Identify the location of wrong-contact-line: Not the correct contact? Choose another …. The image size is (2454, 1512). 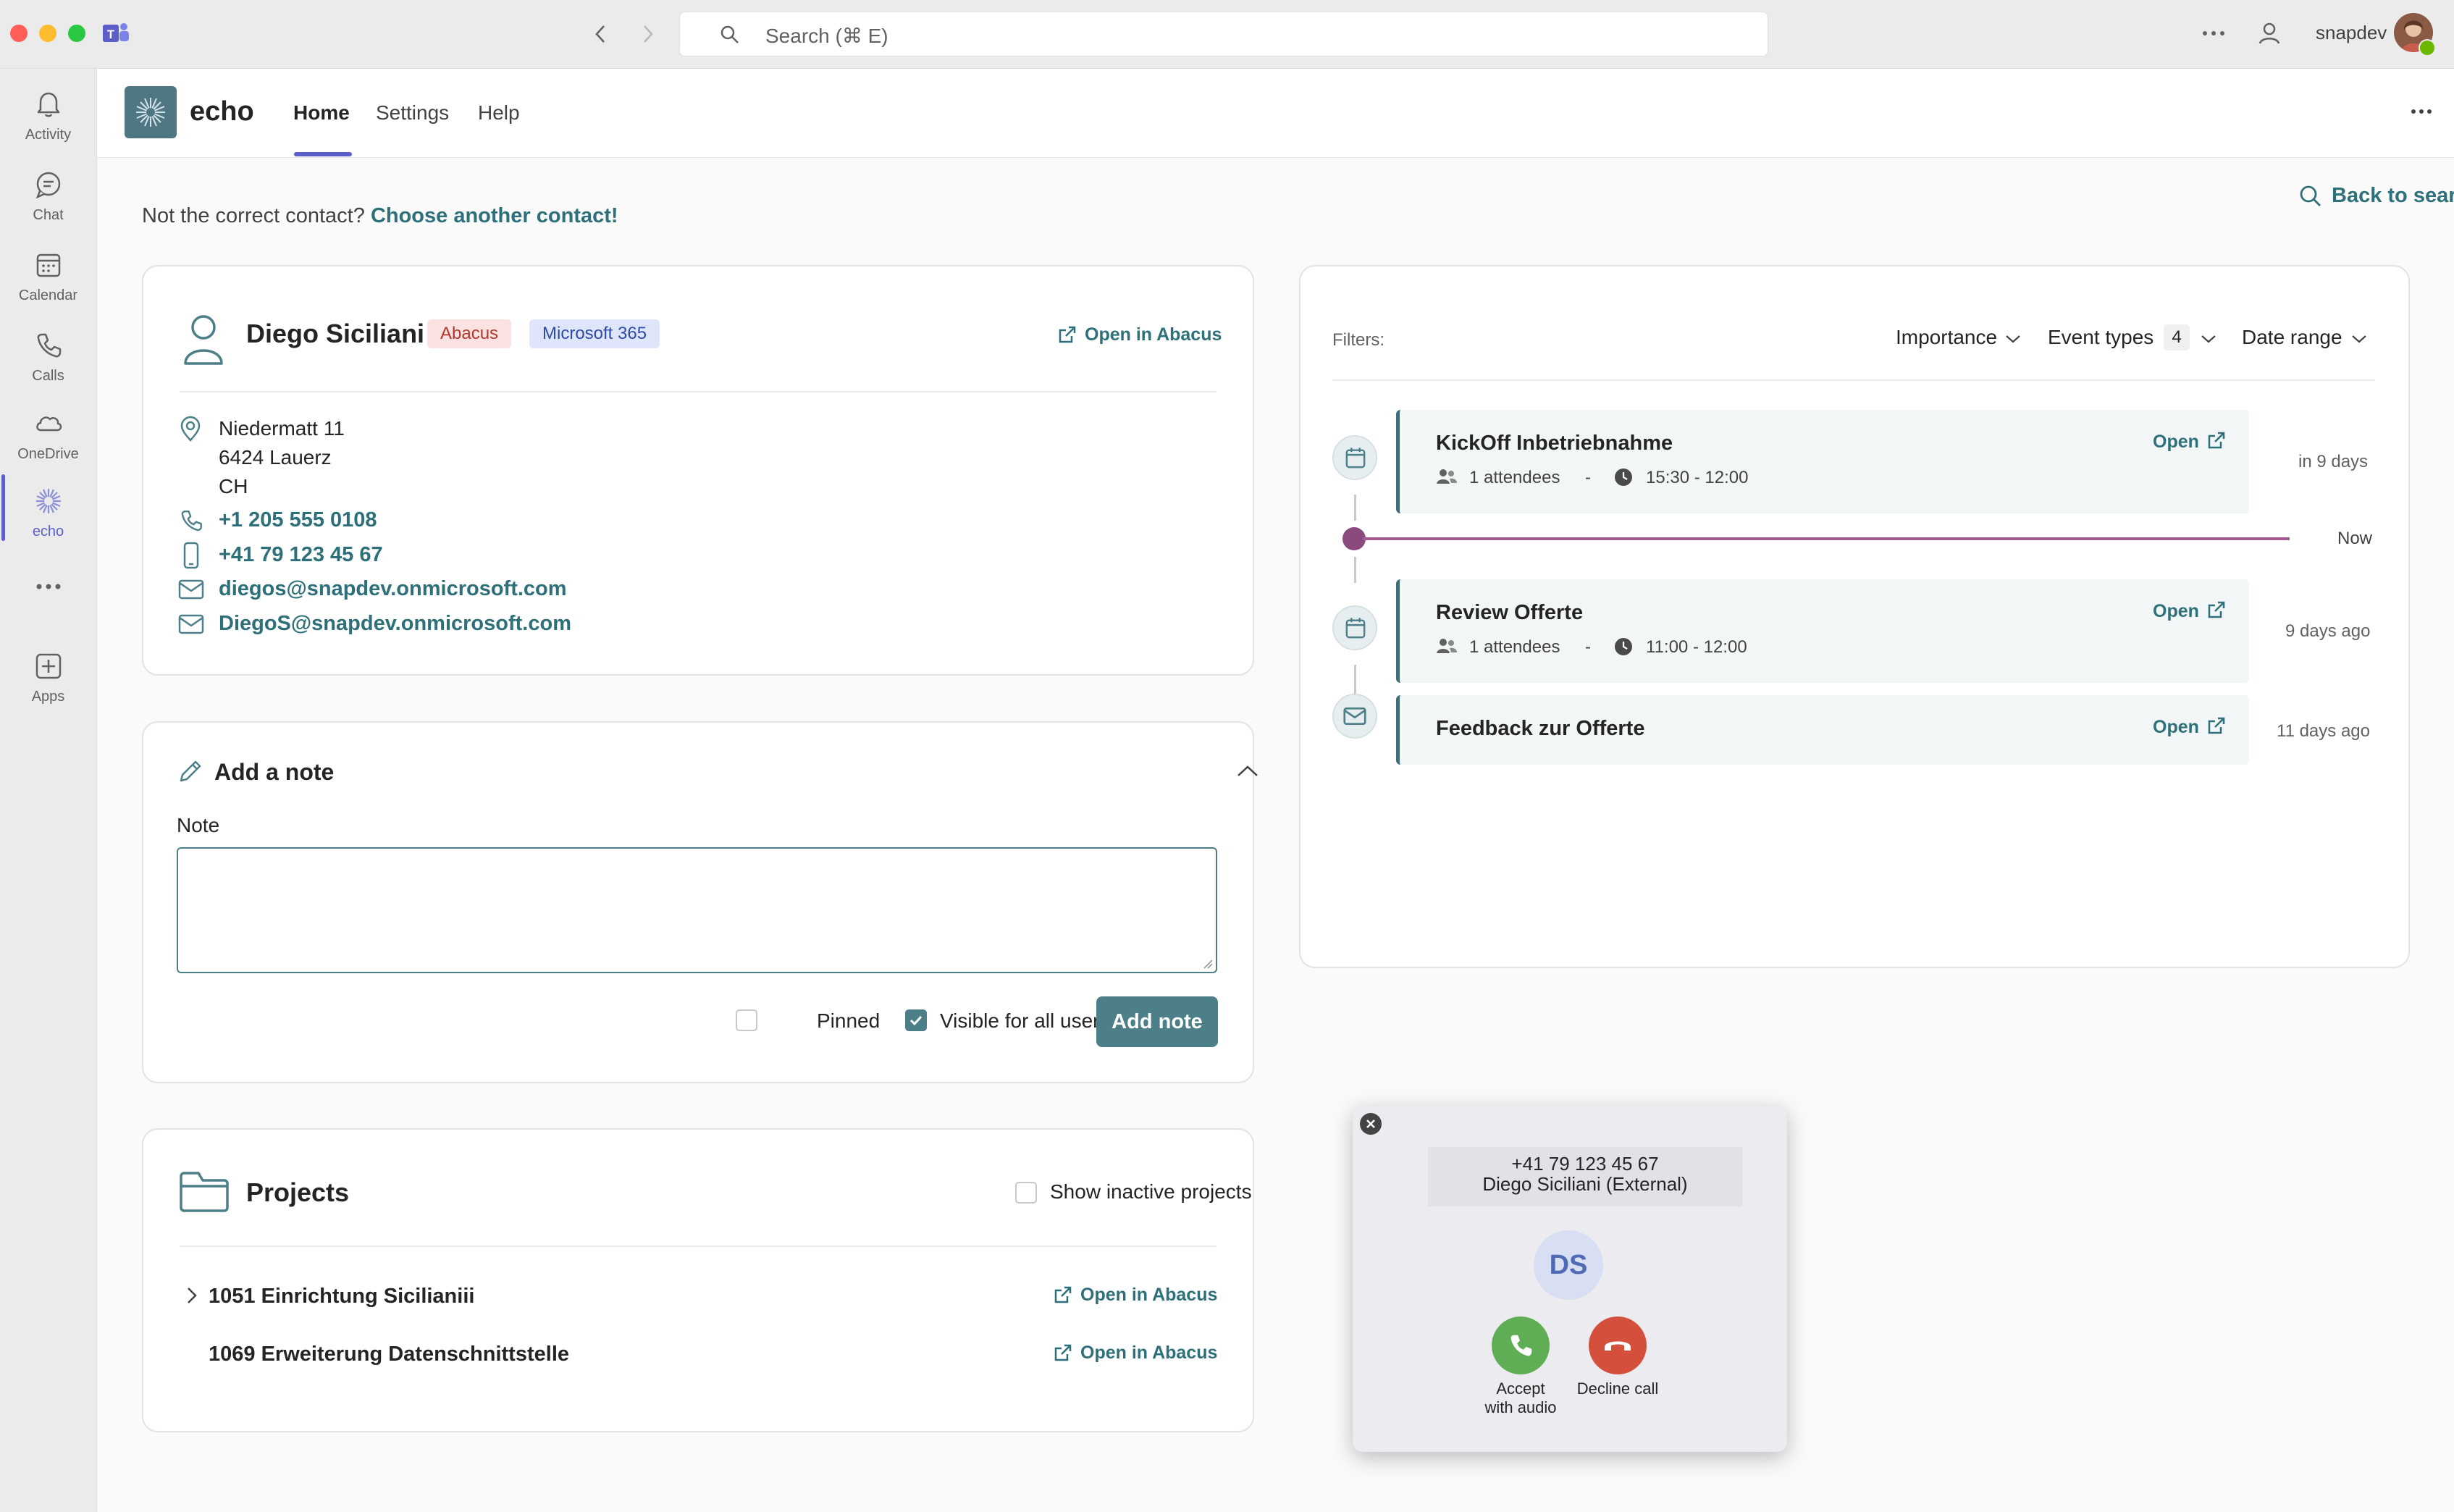
(380, 216).